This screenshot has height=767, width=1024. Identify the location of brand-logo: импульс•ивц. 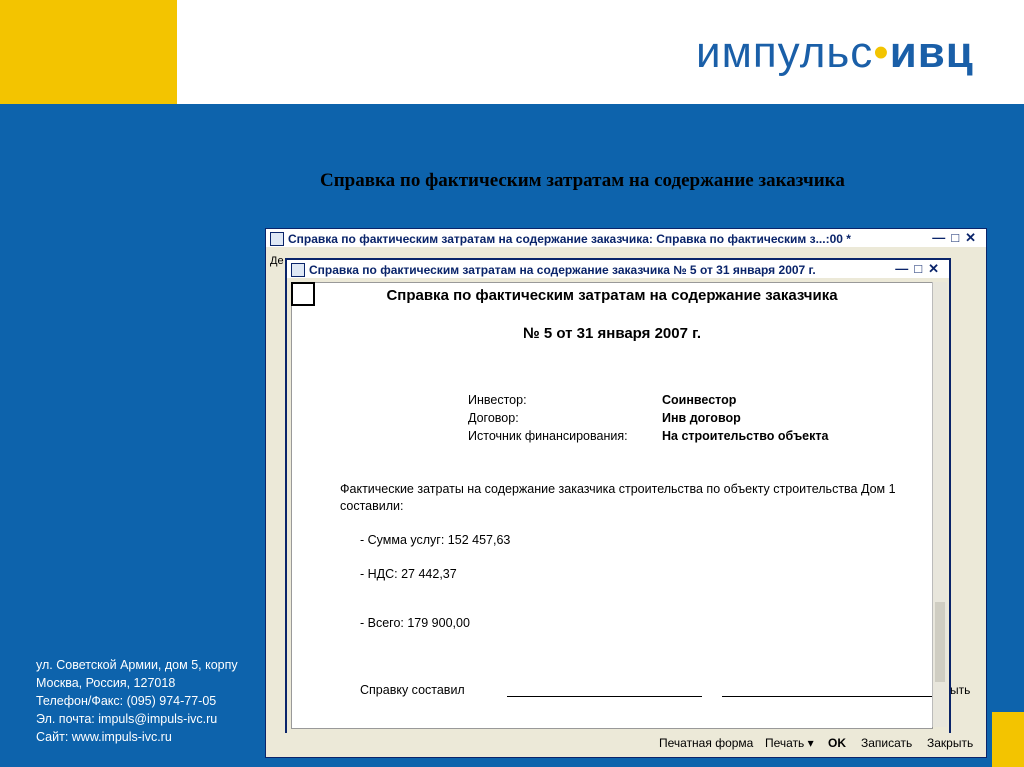
(835, 53).